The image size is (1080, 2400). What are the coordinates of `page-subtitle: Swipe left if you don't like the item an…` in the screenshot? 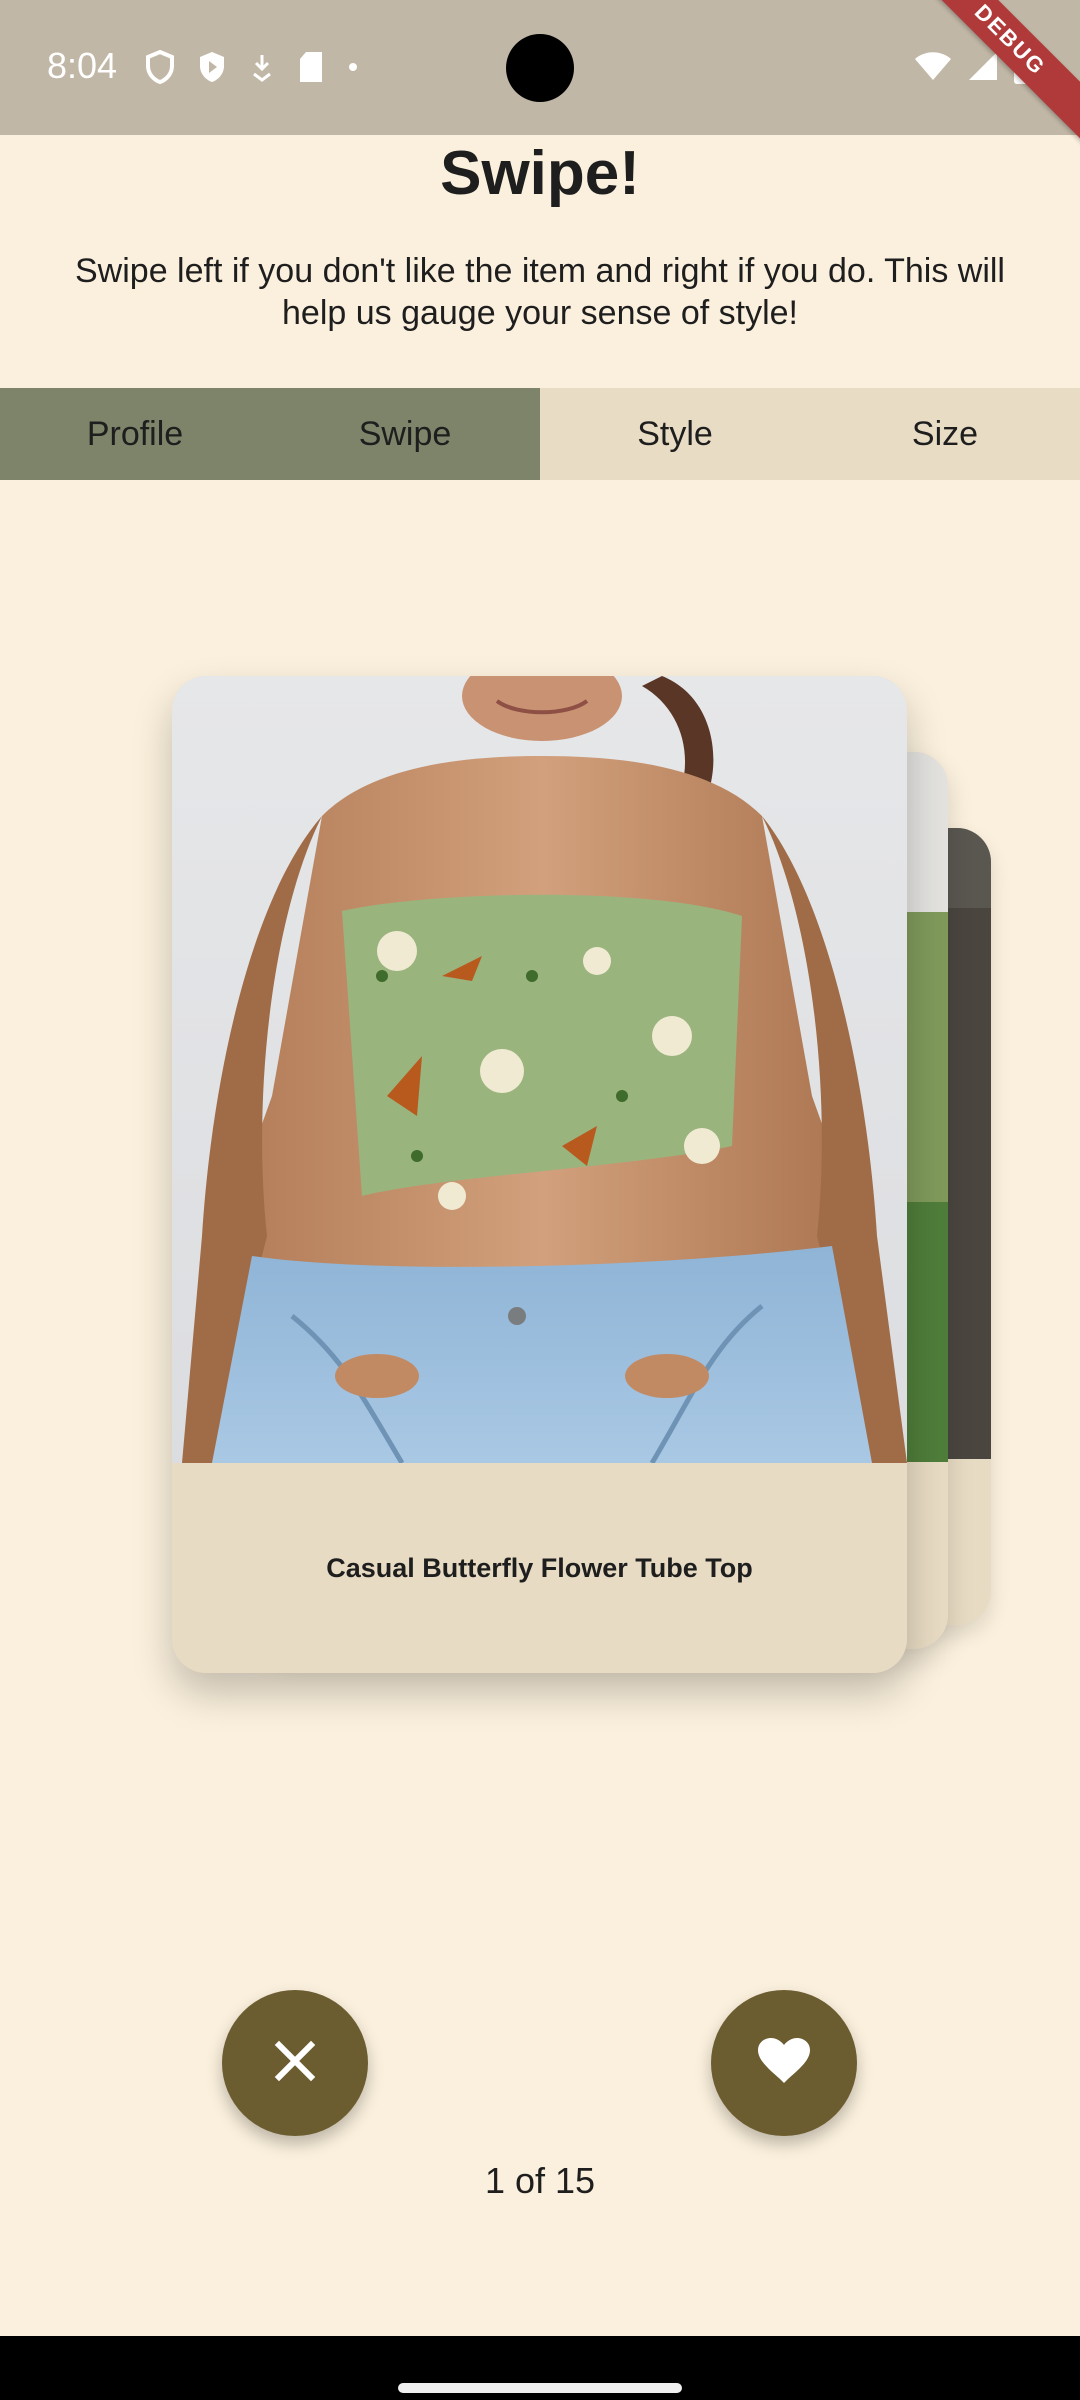 It's located at (540, 292).